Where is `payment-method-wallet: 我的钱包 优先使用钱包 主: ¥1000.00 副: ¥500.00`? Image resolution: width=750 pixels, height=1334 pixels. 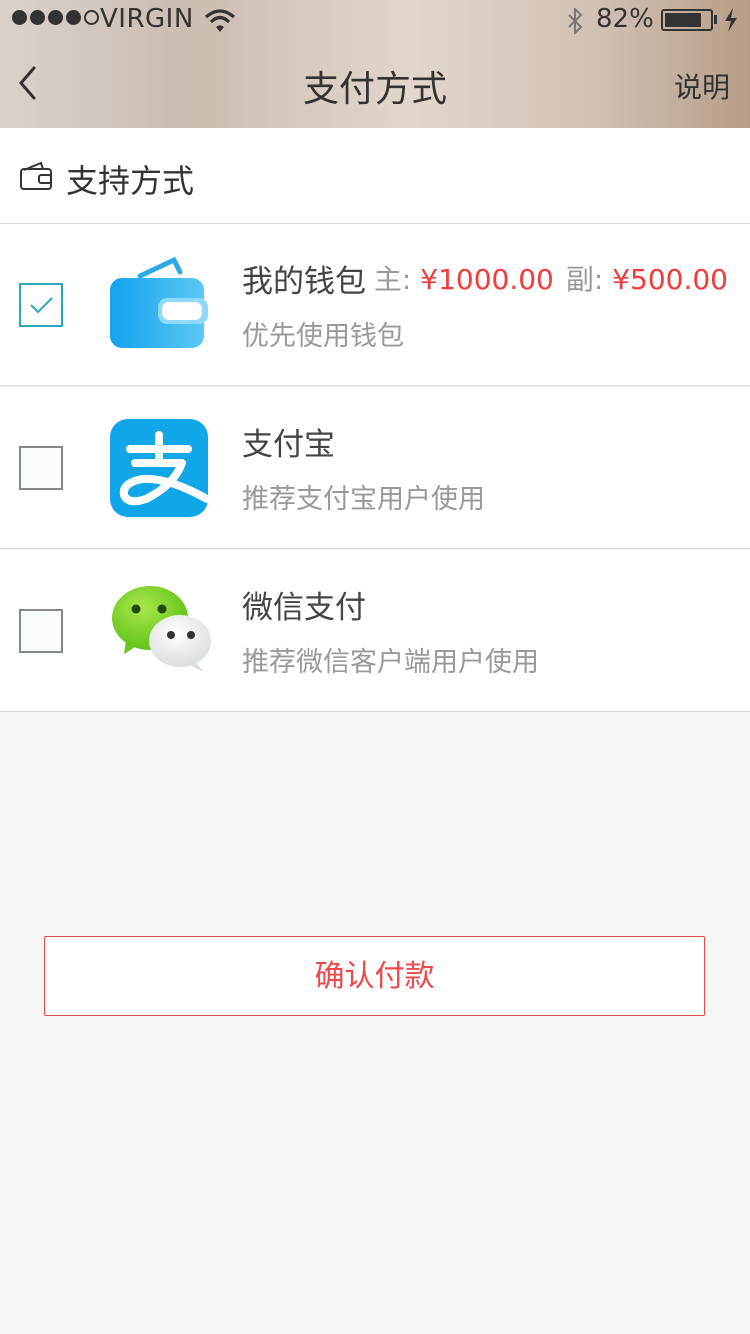
payment-method-wallet: 我的钱包 优先使用钱包 主: ¥1000.00 副: ¥500.00 is located at coordinates (375, 305).